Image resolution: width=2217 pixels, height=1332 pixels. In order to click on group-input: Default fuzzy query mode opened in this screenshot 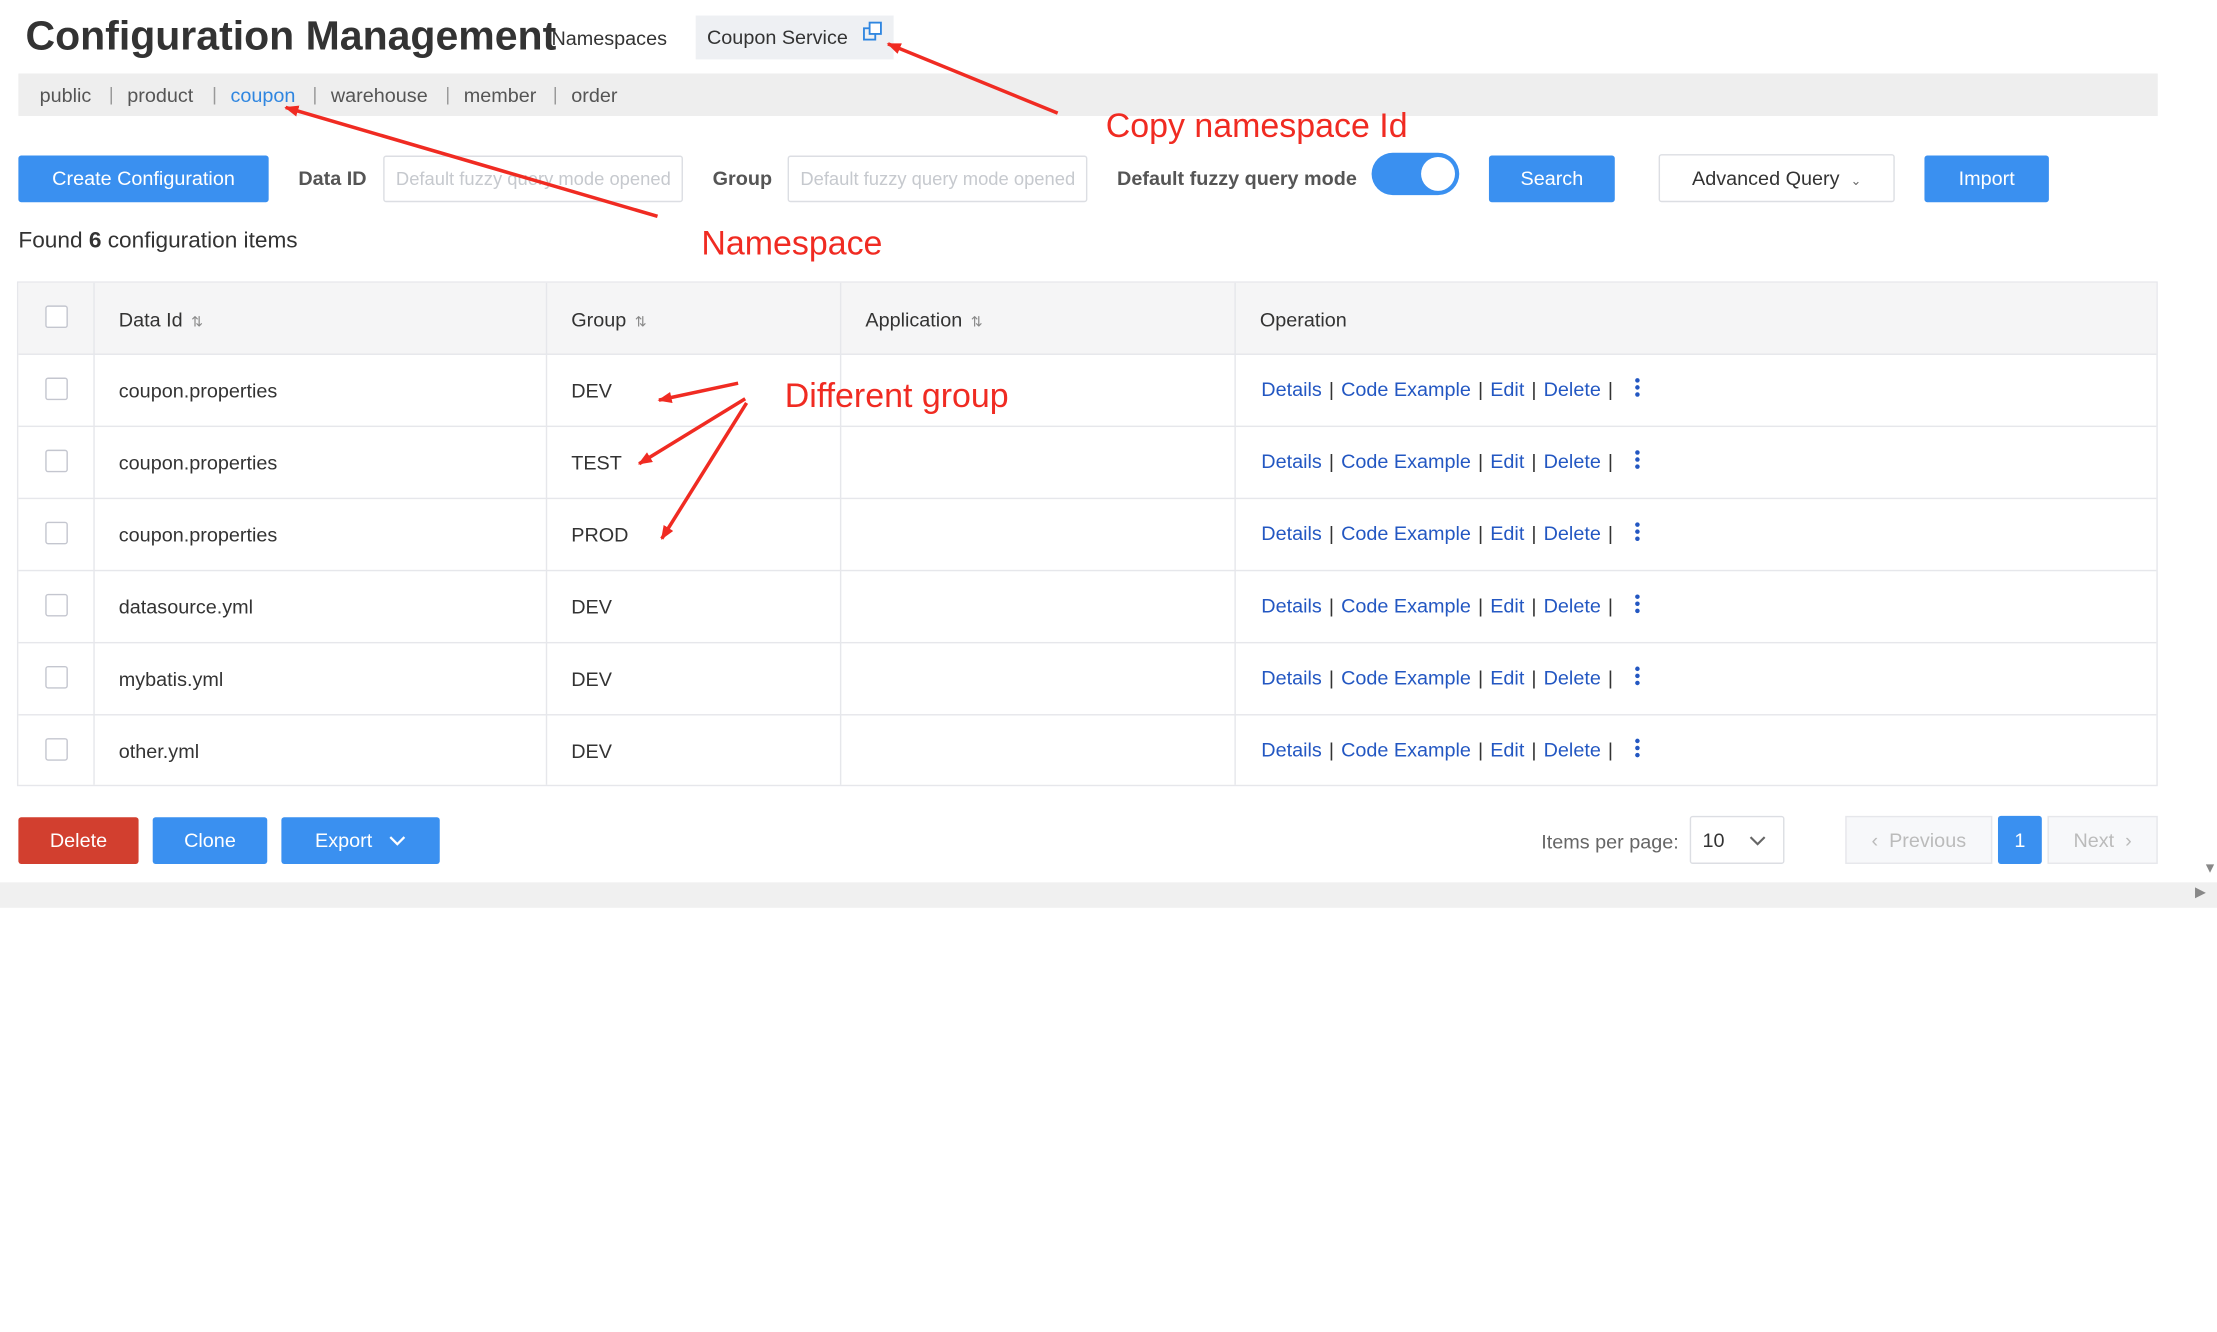, I will do `click(937, 179)`.